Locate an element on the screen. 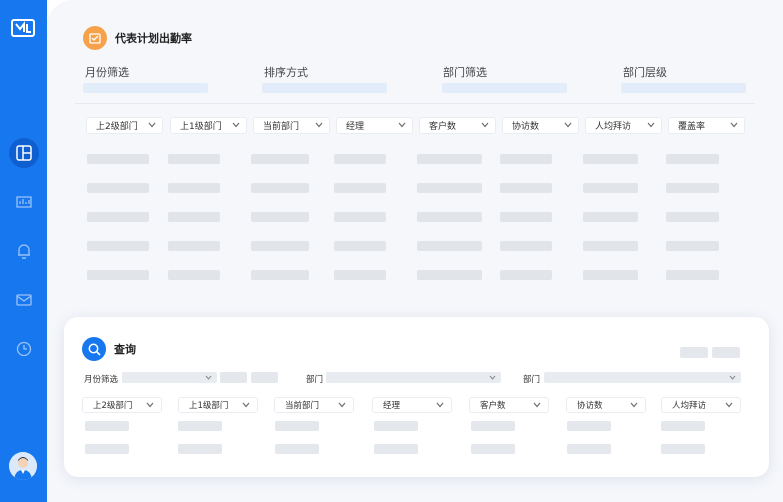 The width and height of the screenshot is (783, 502). column-header-coverage: 覆盖率 is located at coordinates (706, 125).